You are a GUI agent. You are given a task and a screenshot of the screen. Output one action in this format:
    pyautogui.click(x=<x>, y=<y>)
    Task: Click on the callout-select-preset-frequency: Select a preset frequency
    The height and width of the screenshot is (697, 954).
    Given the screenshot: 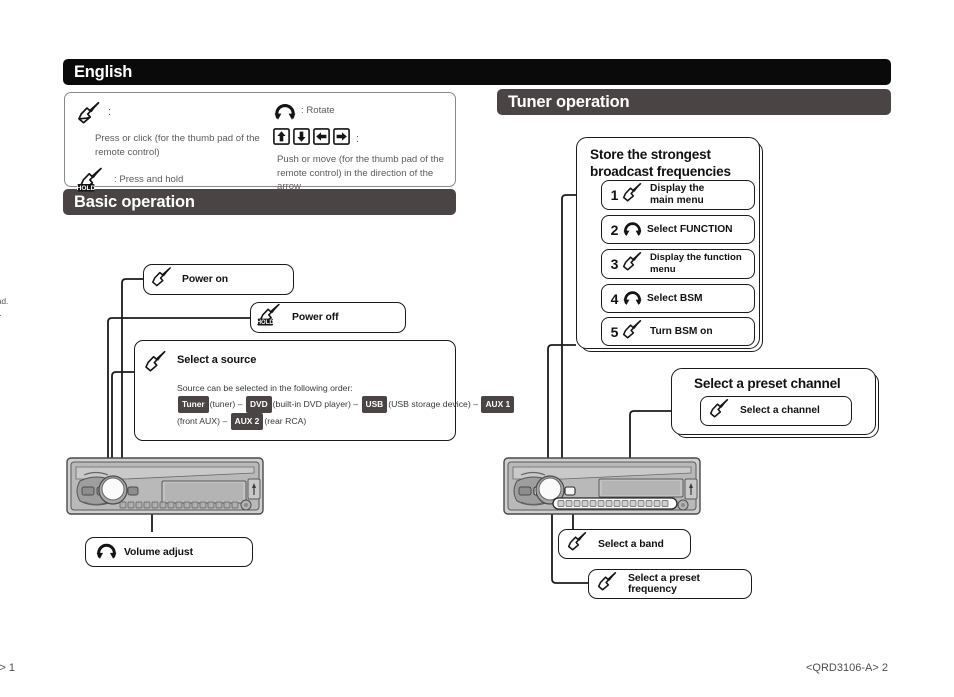 What is the action you would take?
    pyautogui.click(x=670, y=584)
    